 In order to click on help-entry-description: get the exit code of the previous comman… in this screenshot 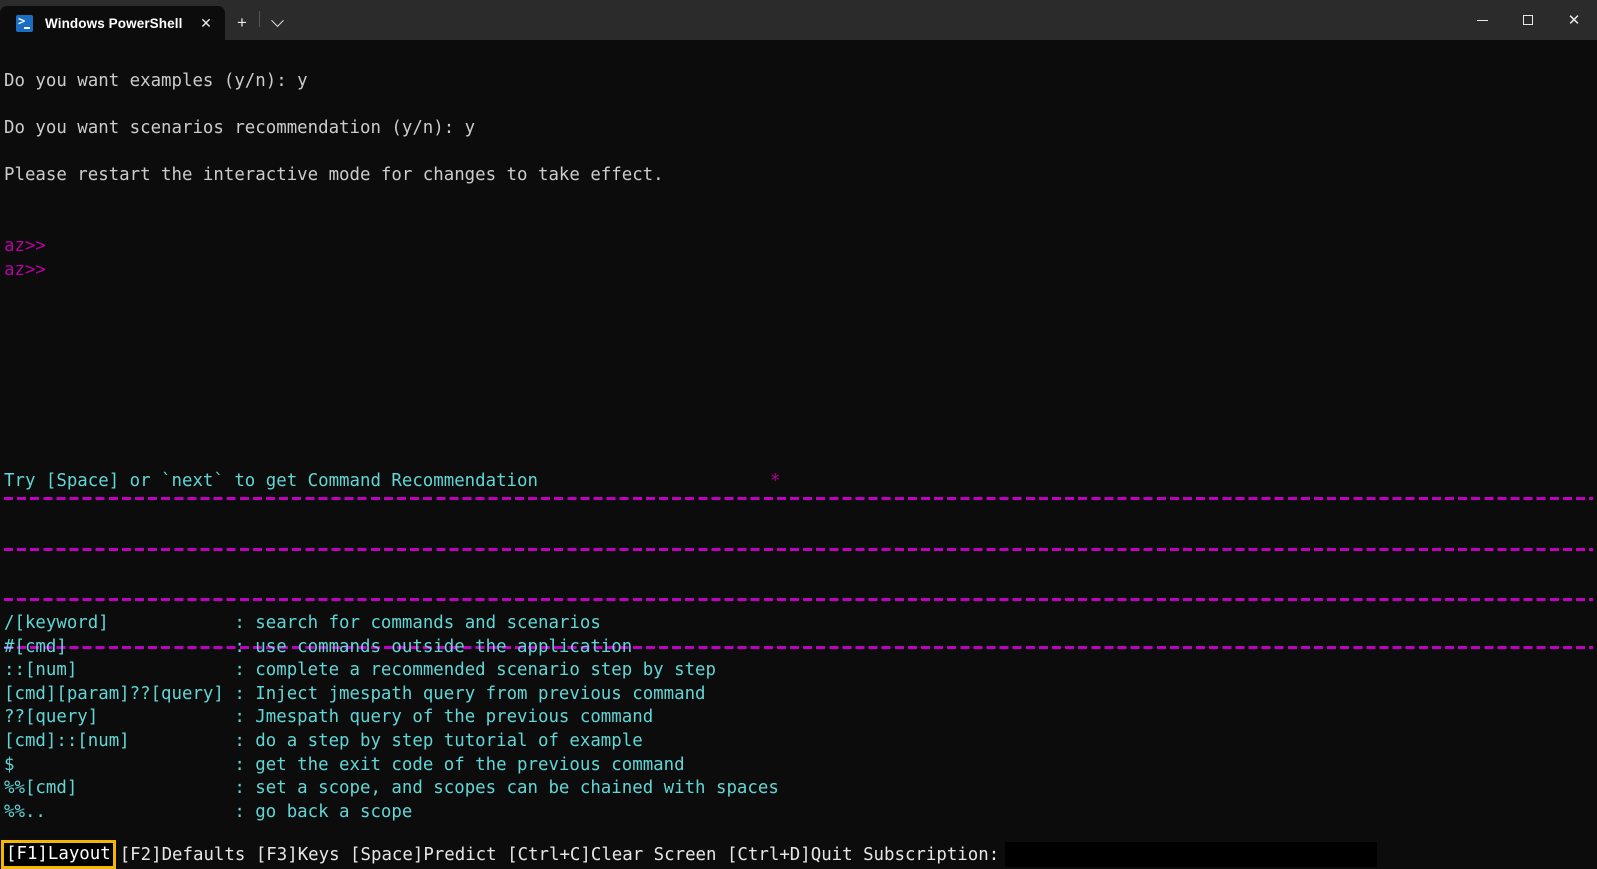, I will do `click(470, 764)`.